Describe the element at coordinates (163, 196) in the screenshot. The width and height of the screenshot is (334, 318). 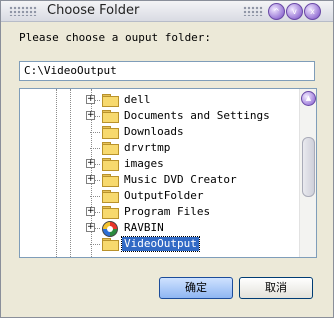
I see `tree-item-label: OutputFolder` at that location.